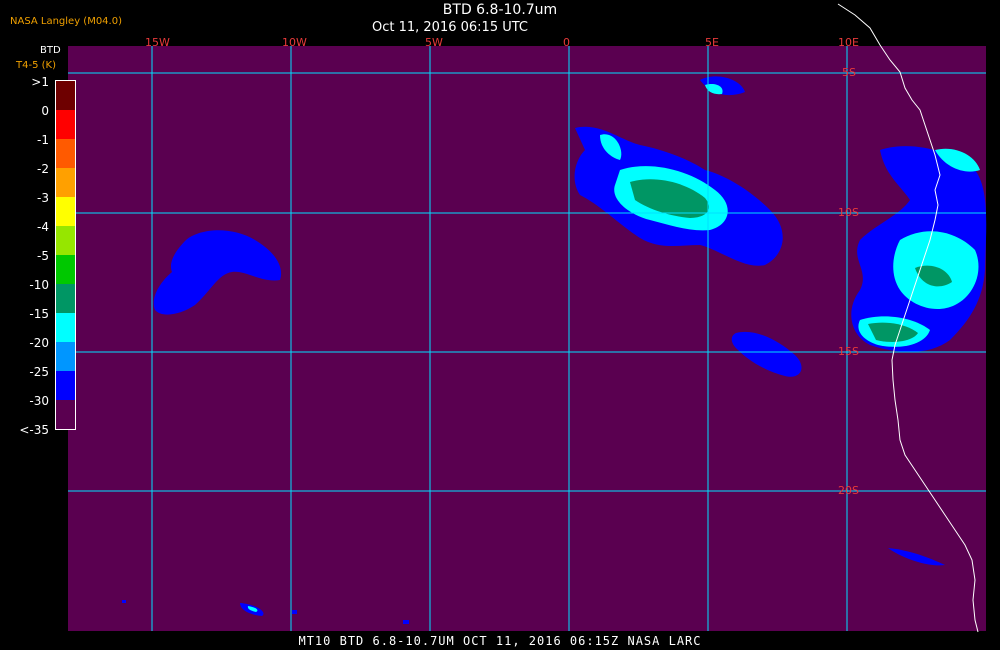 Image resolution: width=1000 pixels, height=650 pixels. I want to click on legend-label: -4, so click(43, 227).